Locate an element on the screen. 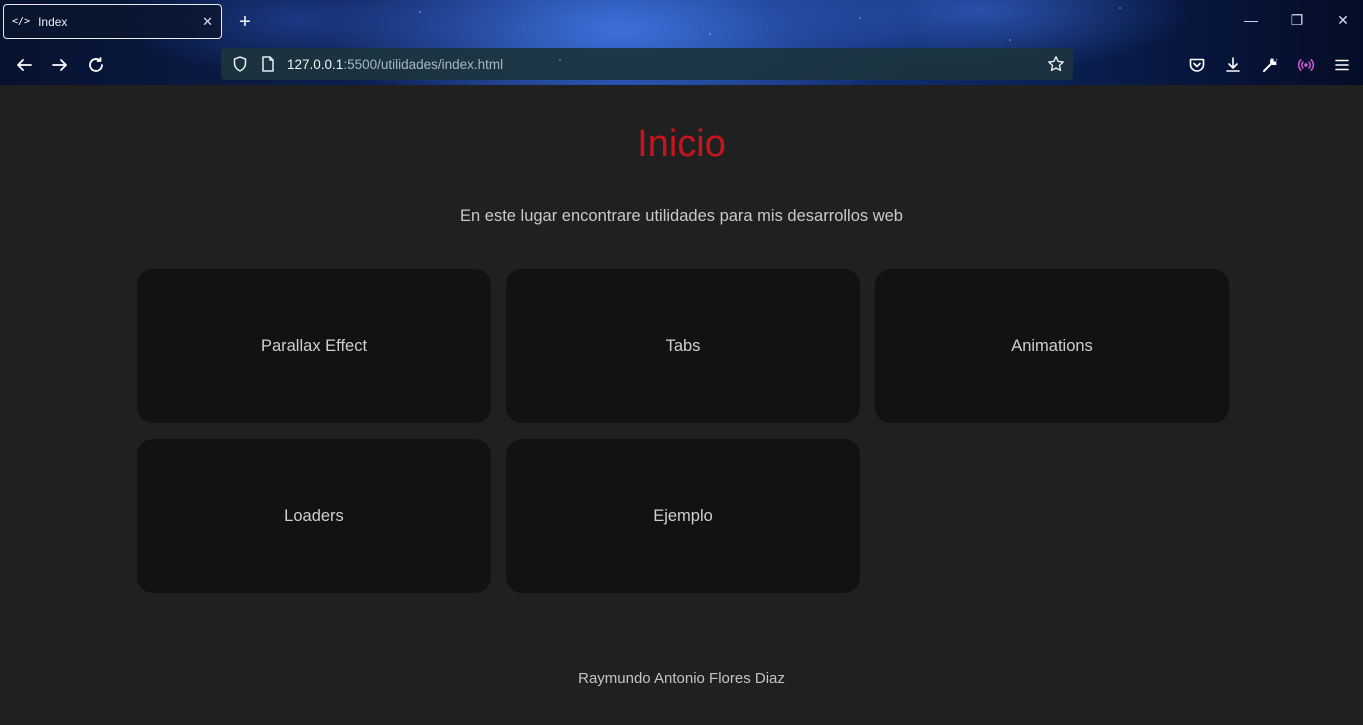 Image resolution: width=1363 pixels, height=725 pixels. restore-icon: ❐ is located at coordinates (1297, 20).